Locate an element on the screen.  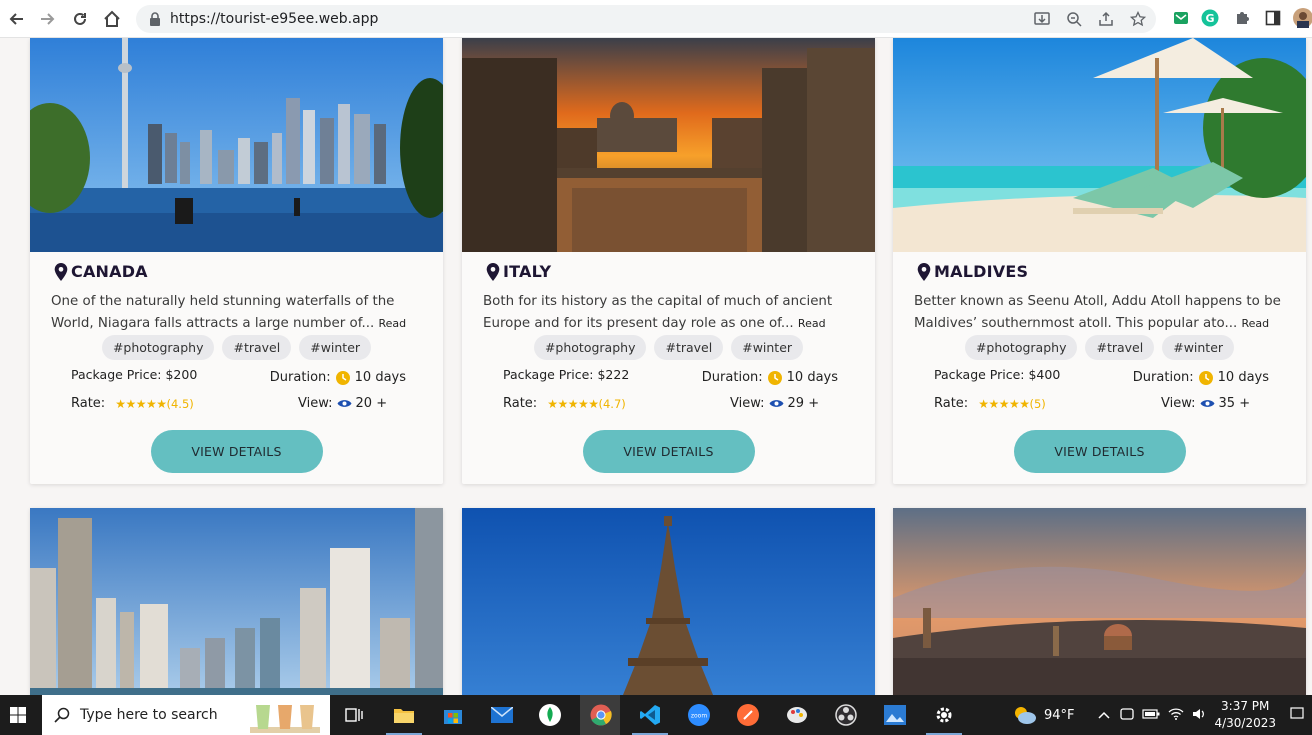
view-value: 29 + is located at coordinates (803, 403).